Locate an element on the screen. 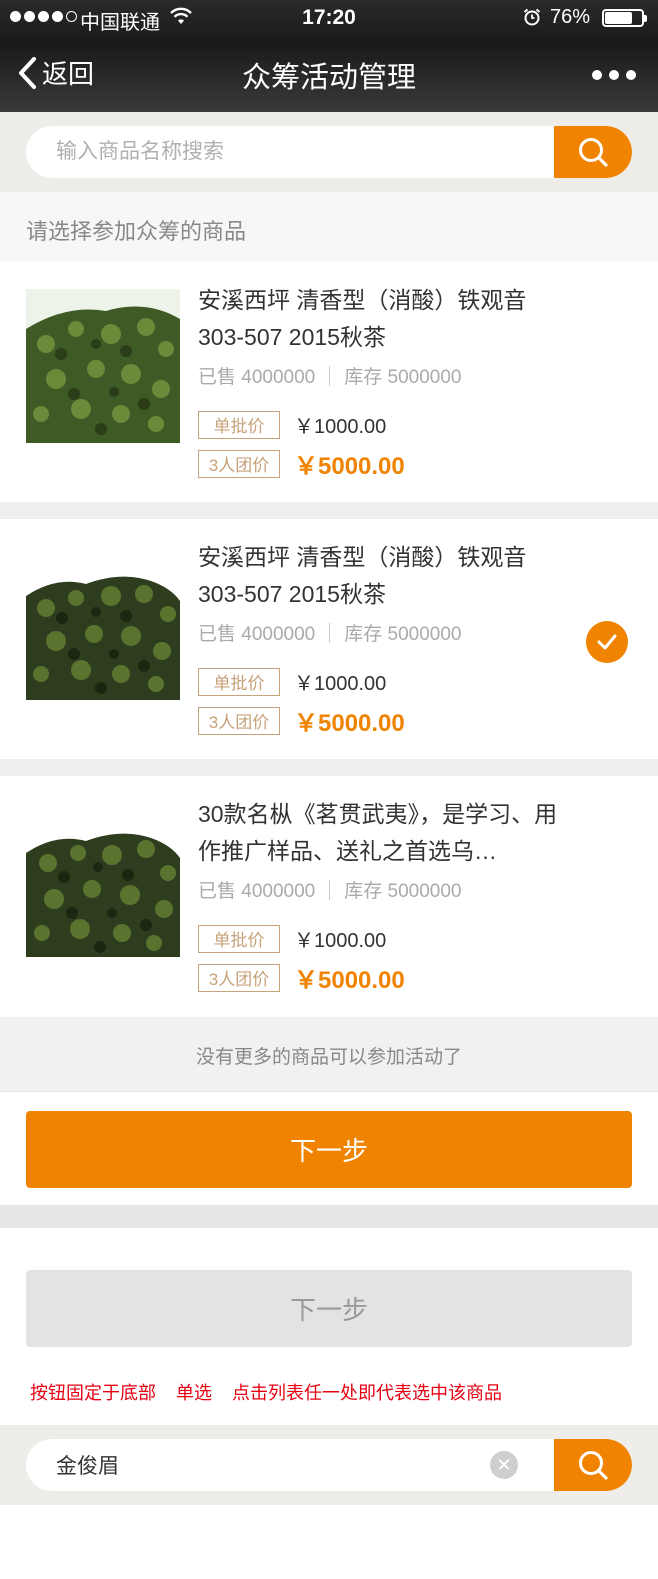 Image resolution: width=658 pixels, height=1579 pixels. battery-percent: 76% is located at coordinates (570, 17).